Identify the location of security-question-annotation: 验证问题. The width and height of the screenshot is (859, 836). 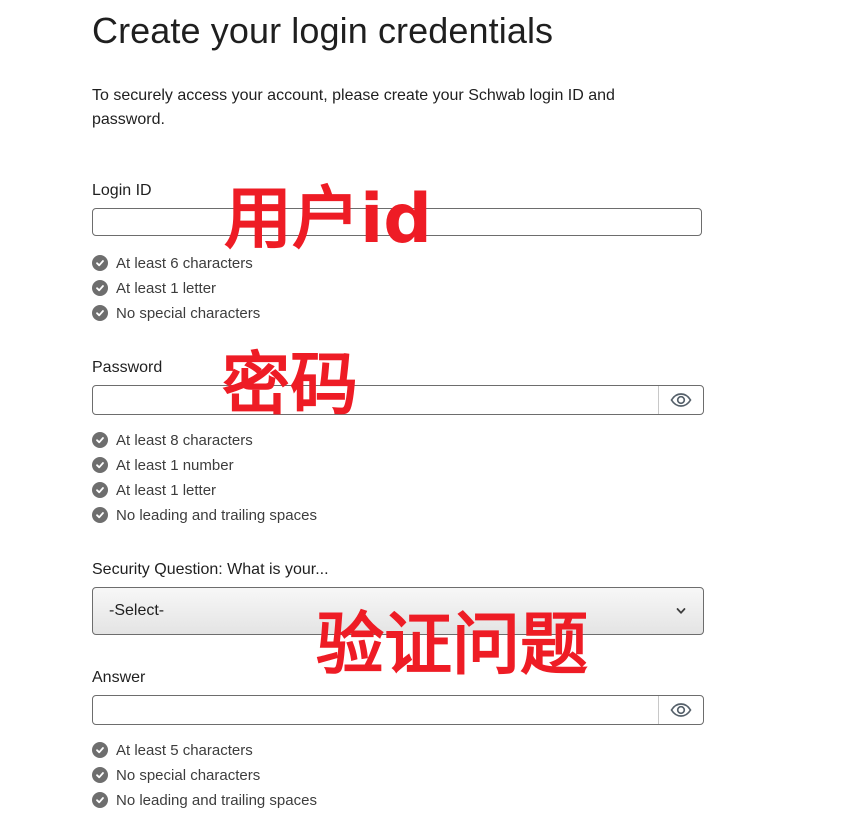
(452, 645).